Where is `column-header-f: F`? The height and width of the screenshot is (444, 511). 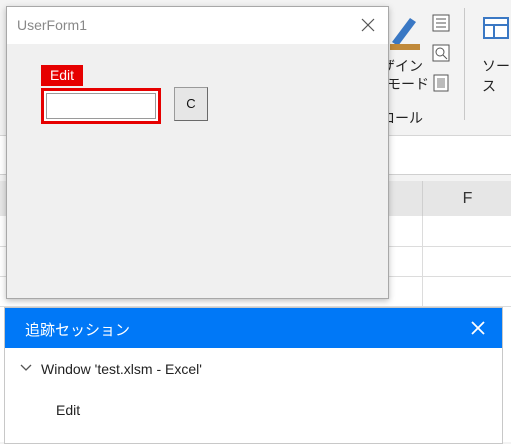 column-header-f: F is located at coordinates (466, 198).